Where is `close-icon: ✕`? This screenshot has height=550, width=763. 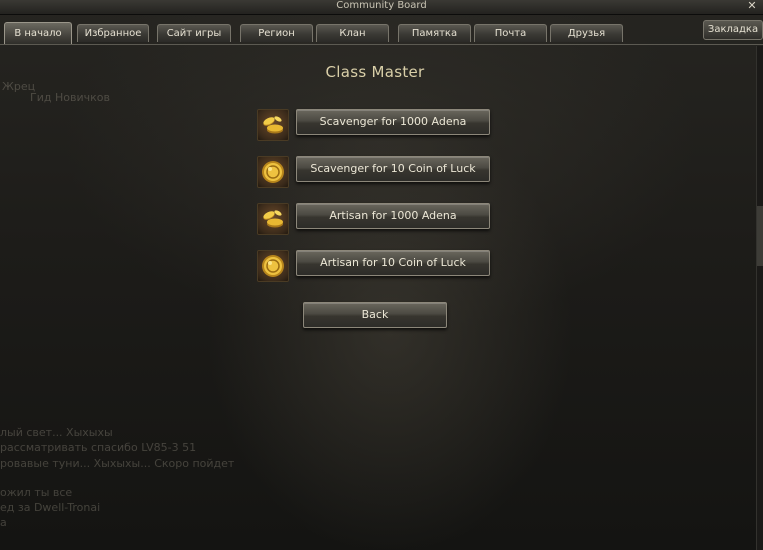
close-icon: ✕ is located at coordinates (752, 6).